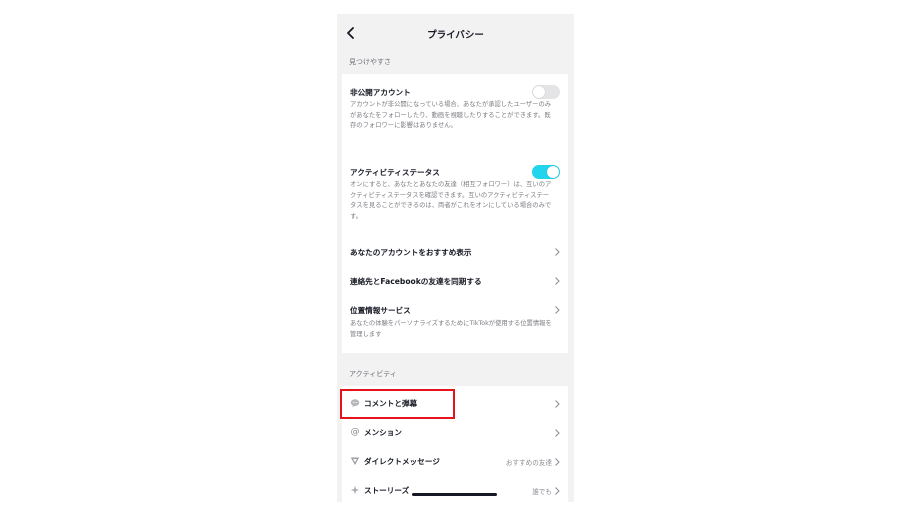 The image size is (914, 514). What do you see at coordinates (397, 404) in the screenshot?
I see `highlight-box` at bounding box center [397, 404].